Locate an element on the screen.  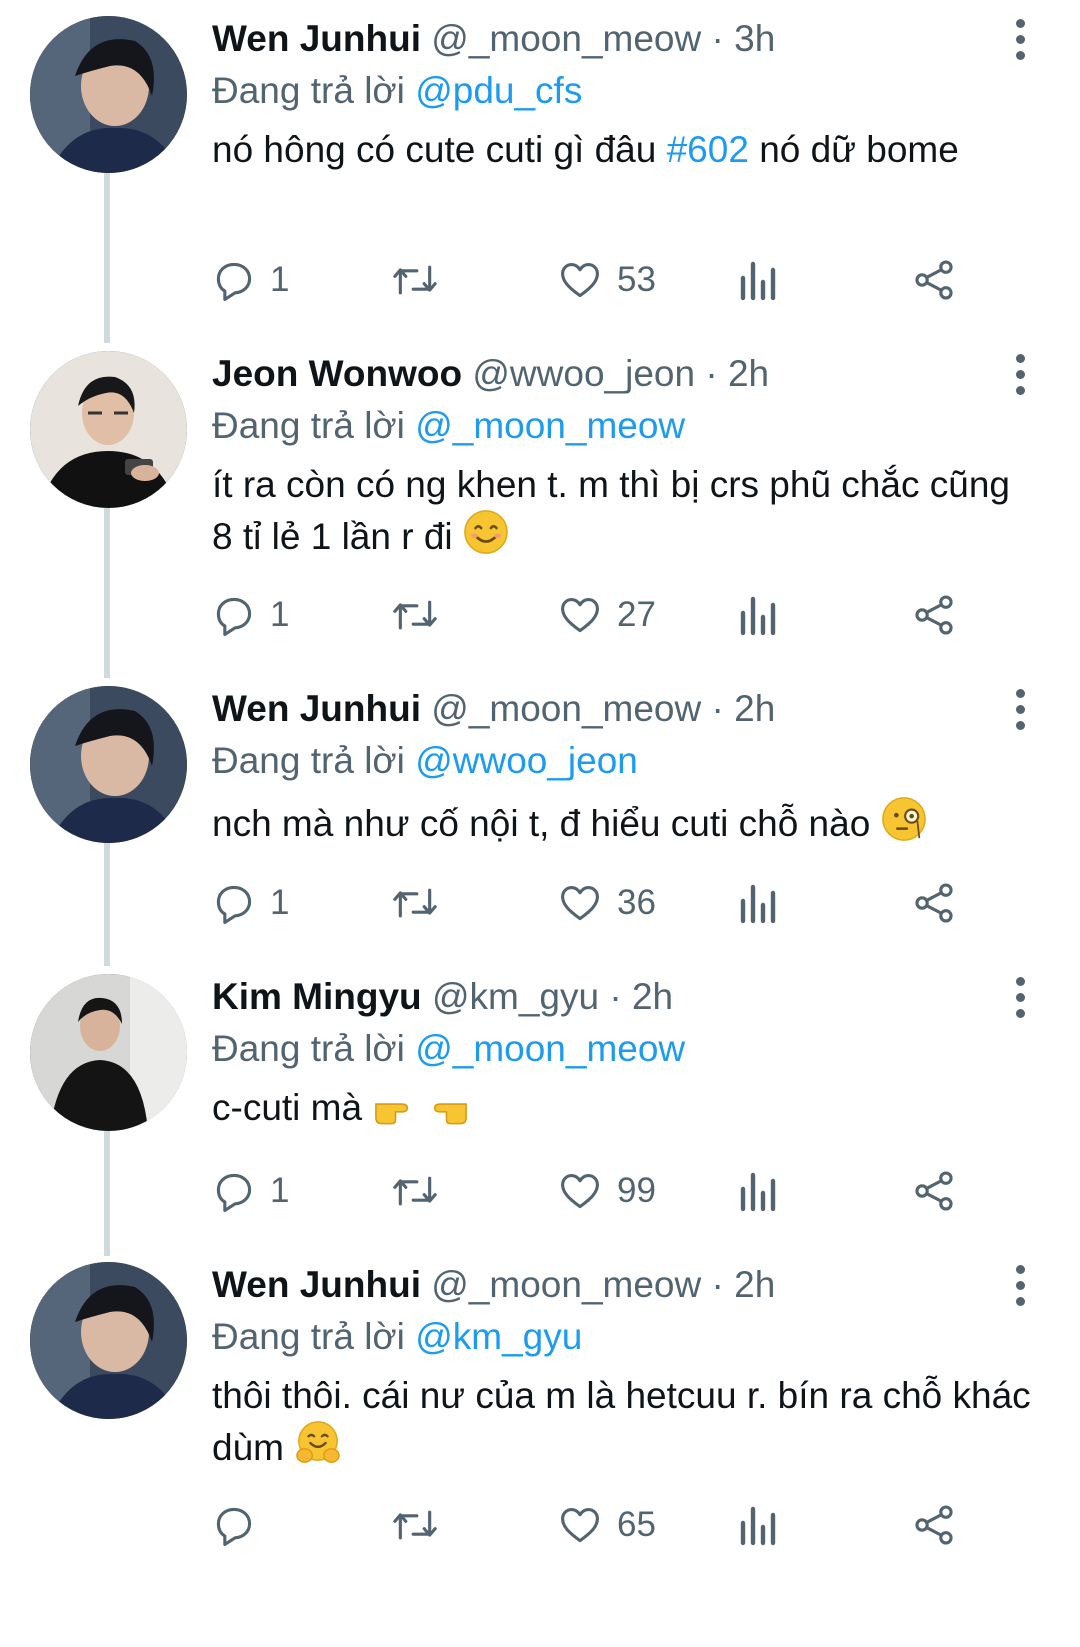
replying-to: Đang trả lời @km_gyu is located at coordinates (626, 1337).